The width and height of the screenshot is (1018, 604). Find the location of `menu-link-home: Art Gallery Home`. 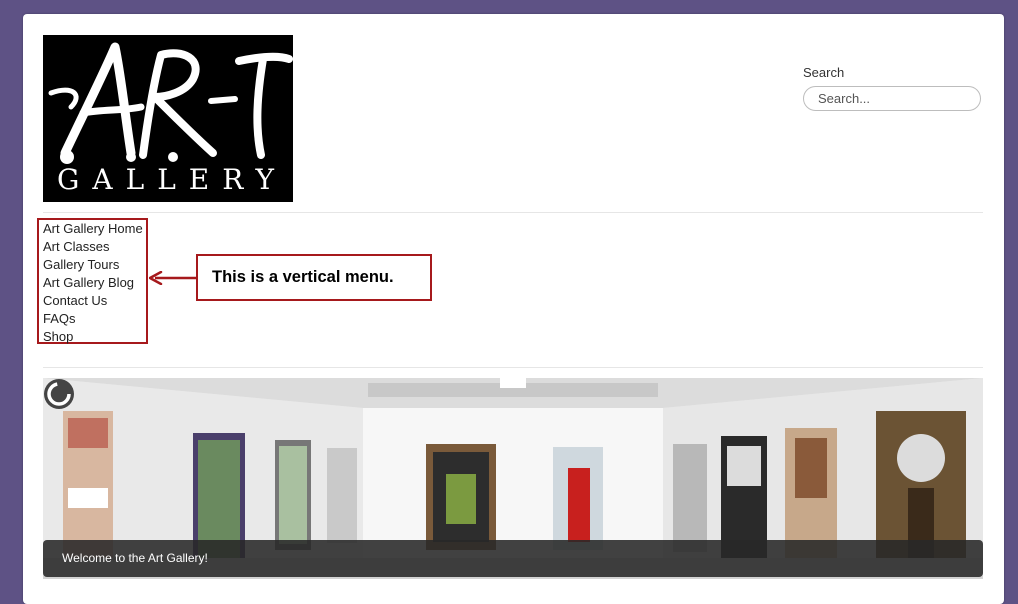

menu-link-home: Art Gallery Home is located at coordinates (93, 228).